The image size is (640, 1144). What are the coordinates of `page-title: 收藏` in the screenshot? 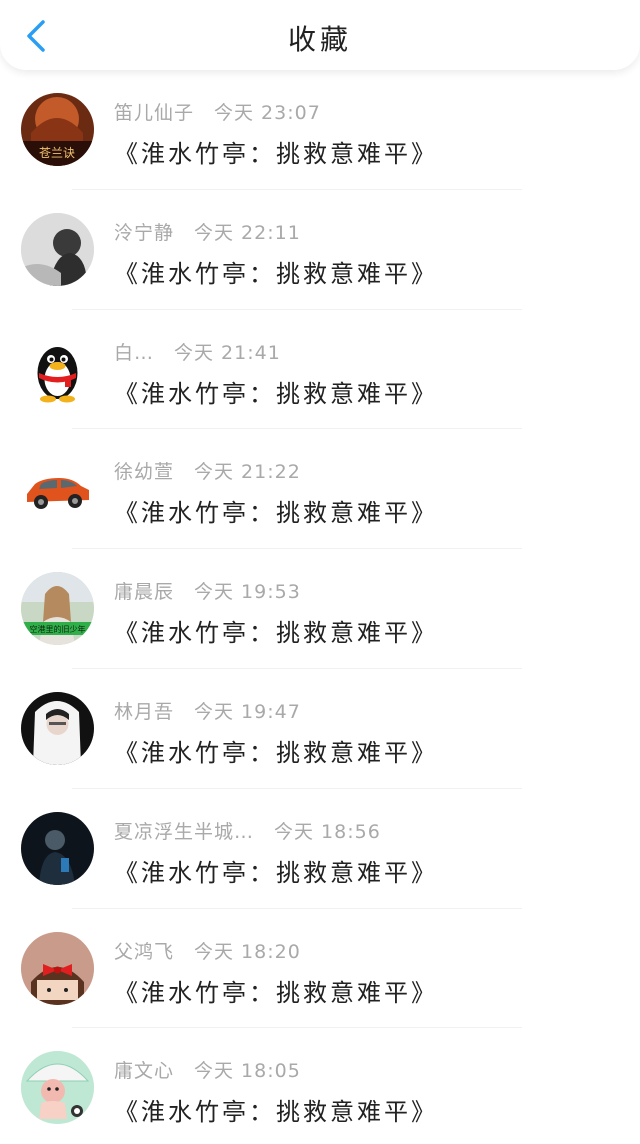 It's located at (319, 39).